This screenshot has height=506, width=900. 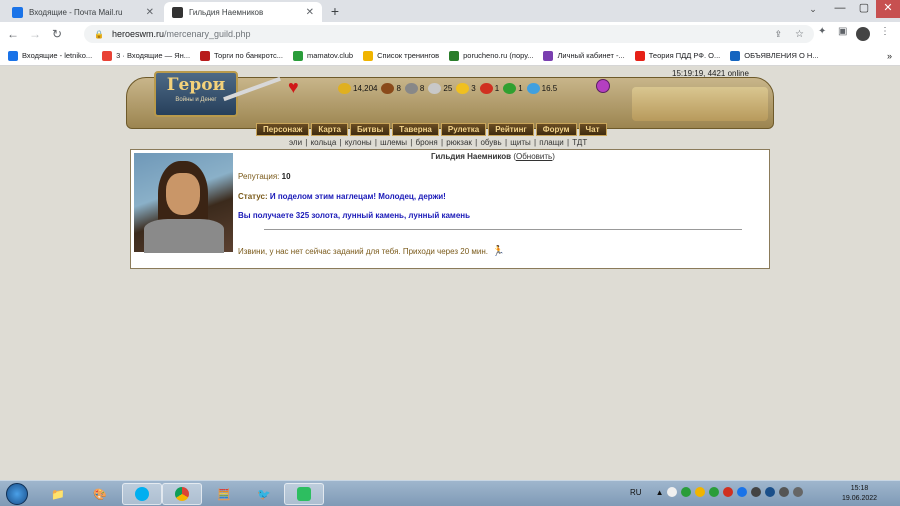 What do you see at coordinates (99, 34) in the screenshot?
I see `lock-icon: 🔒` at bounding box center [99, 34].